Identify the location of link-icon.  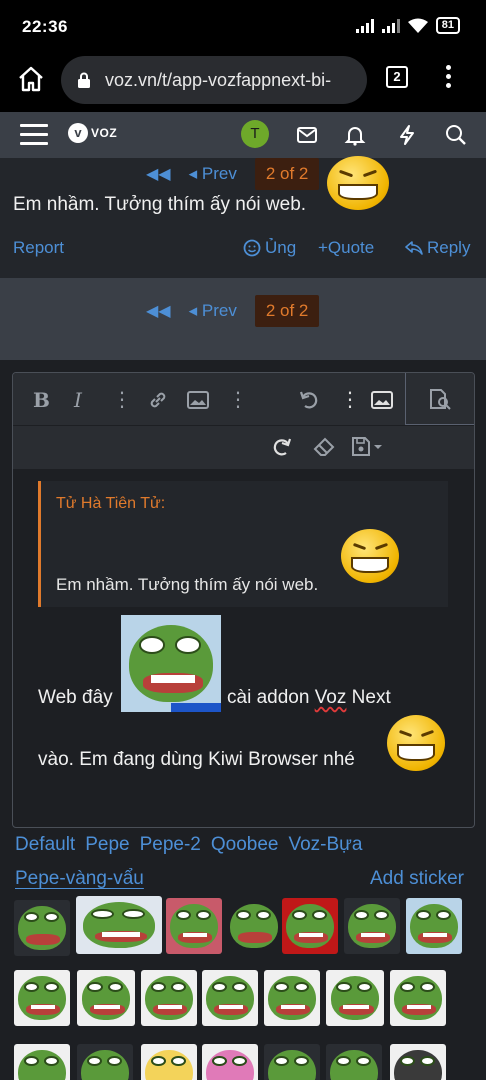
(158, 400).